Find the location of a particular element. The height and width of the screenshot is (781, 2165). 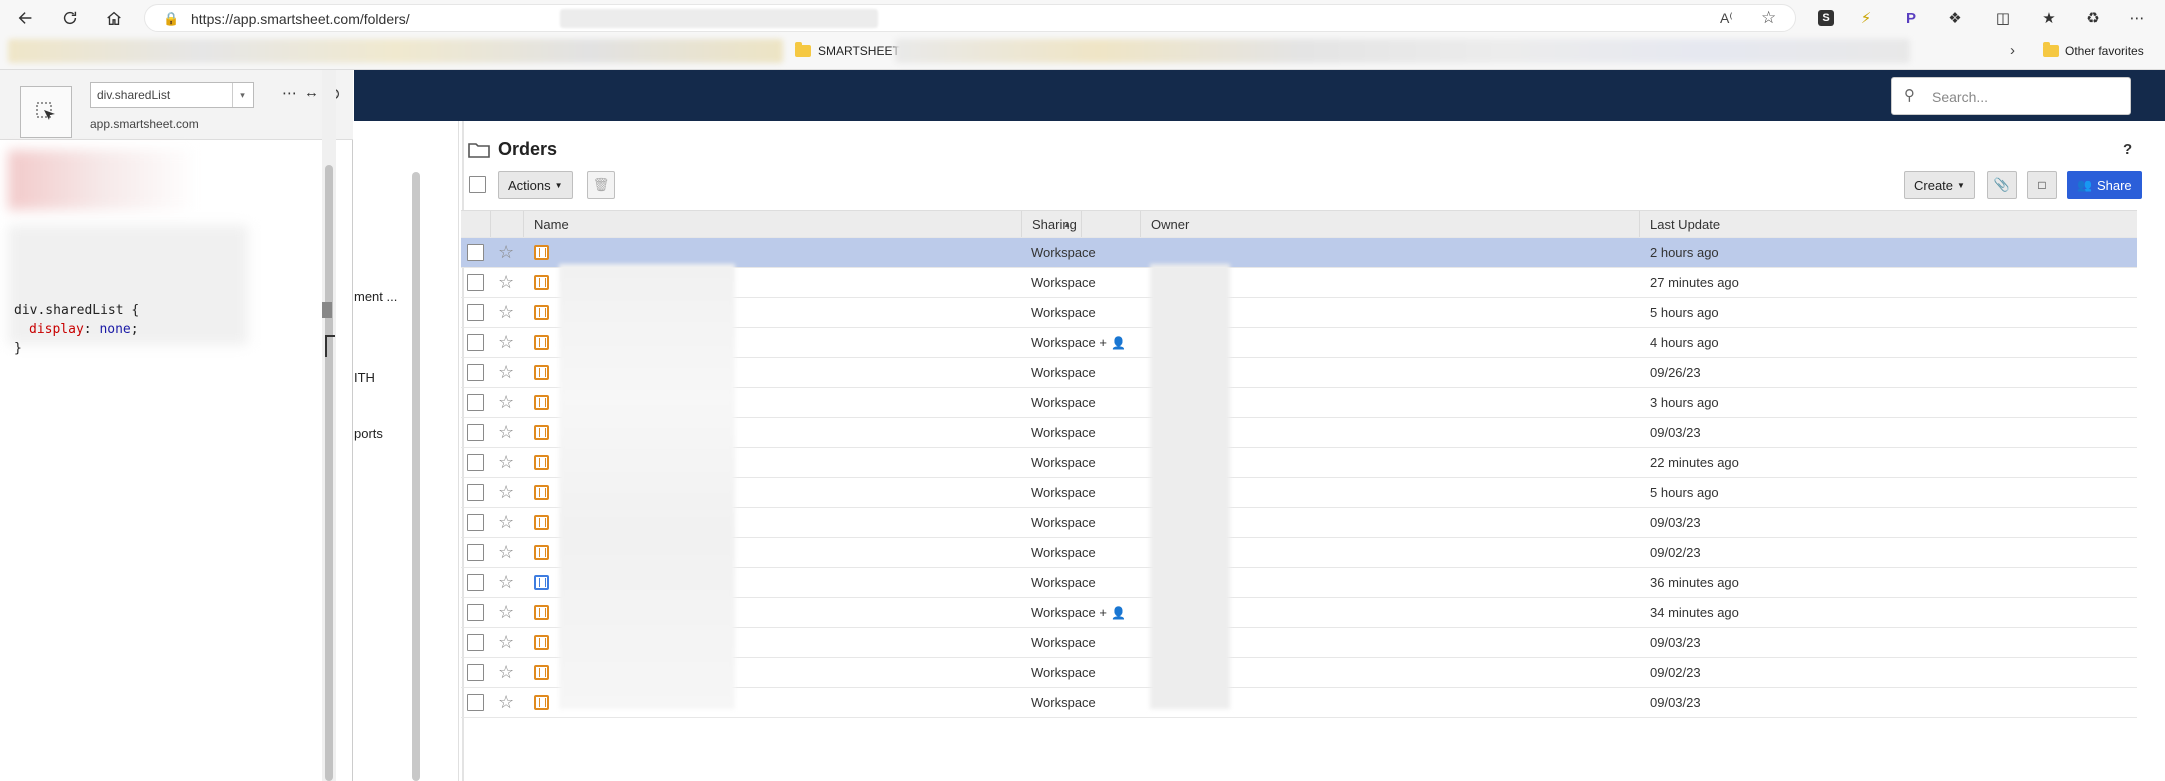

read-aloud-icon: A⁽ is located at coordinates (1726, 18).